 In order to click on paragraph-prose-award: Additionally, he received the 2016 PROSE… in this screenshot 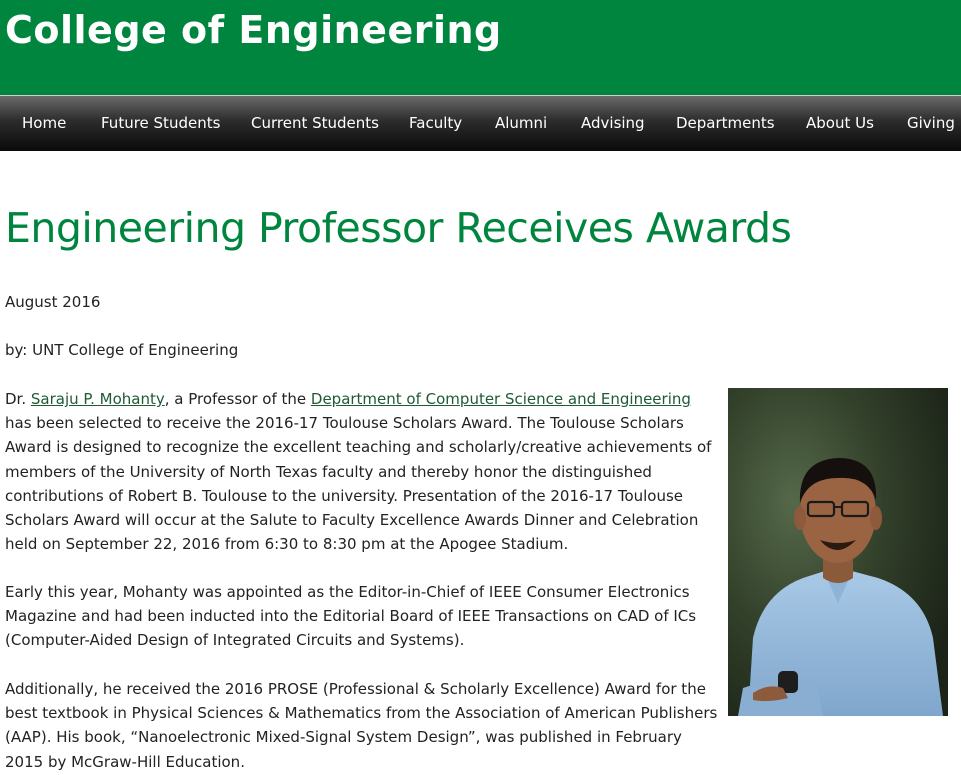, I will do `click(361, 725)`.